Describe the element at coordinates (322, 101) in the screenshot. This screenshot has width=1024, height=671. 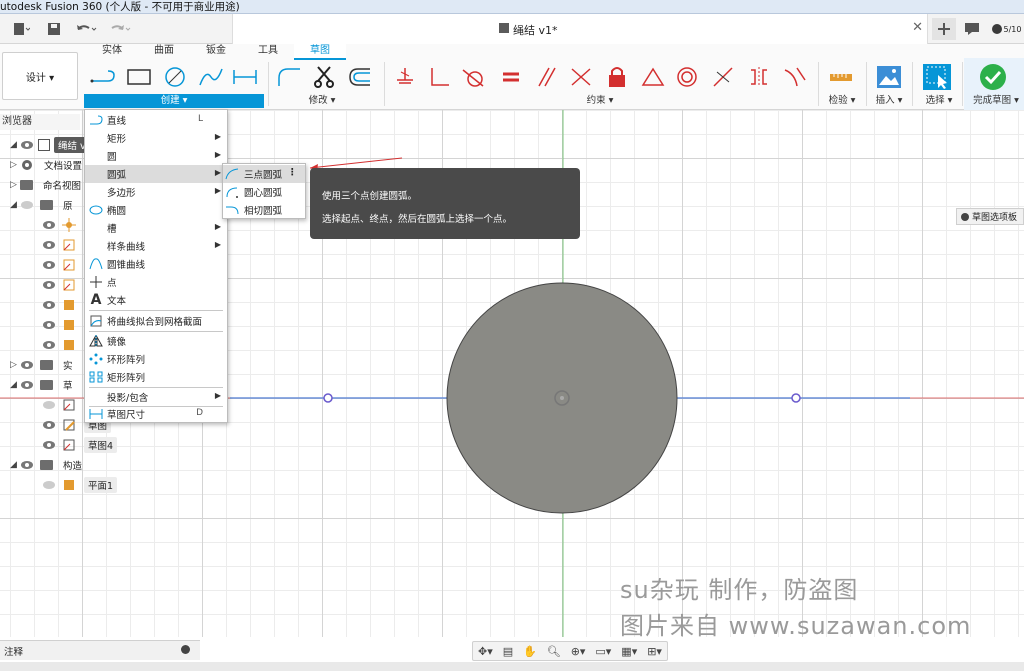
I see `modify-menu-button: 修改 ▾` at that location.